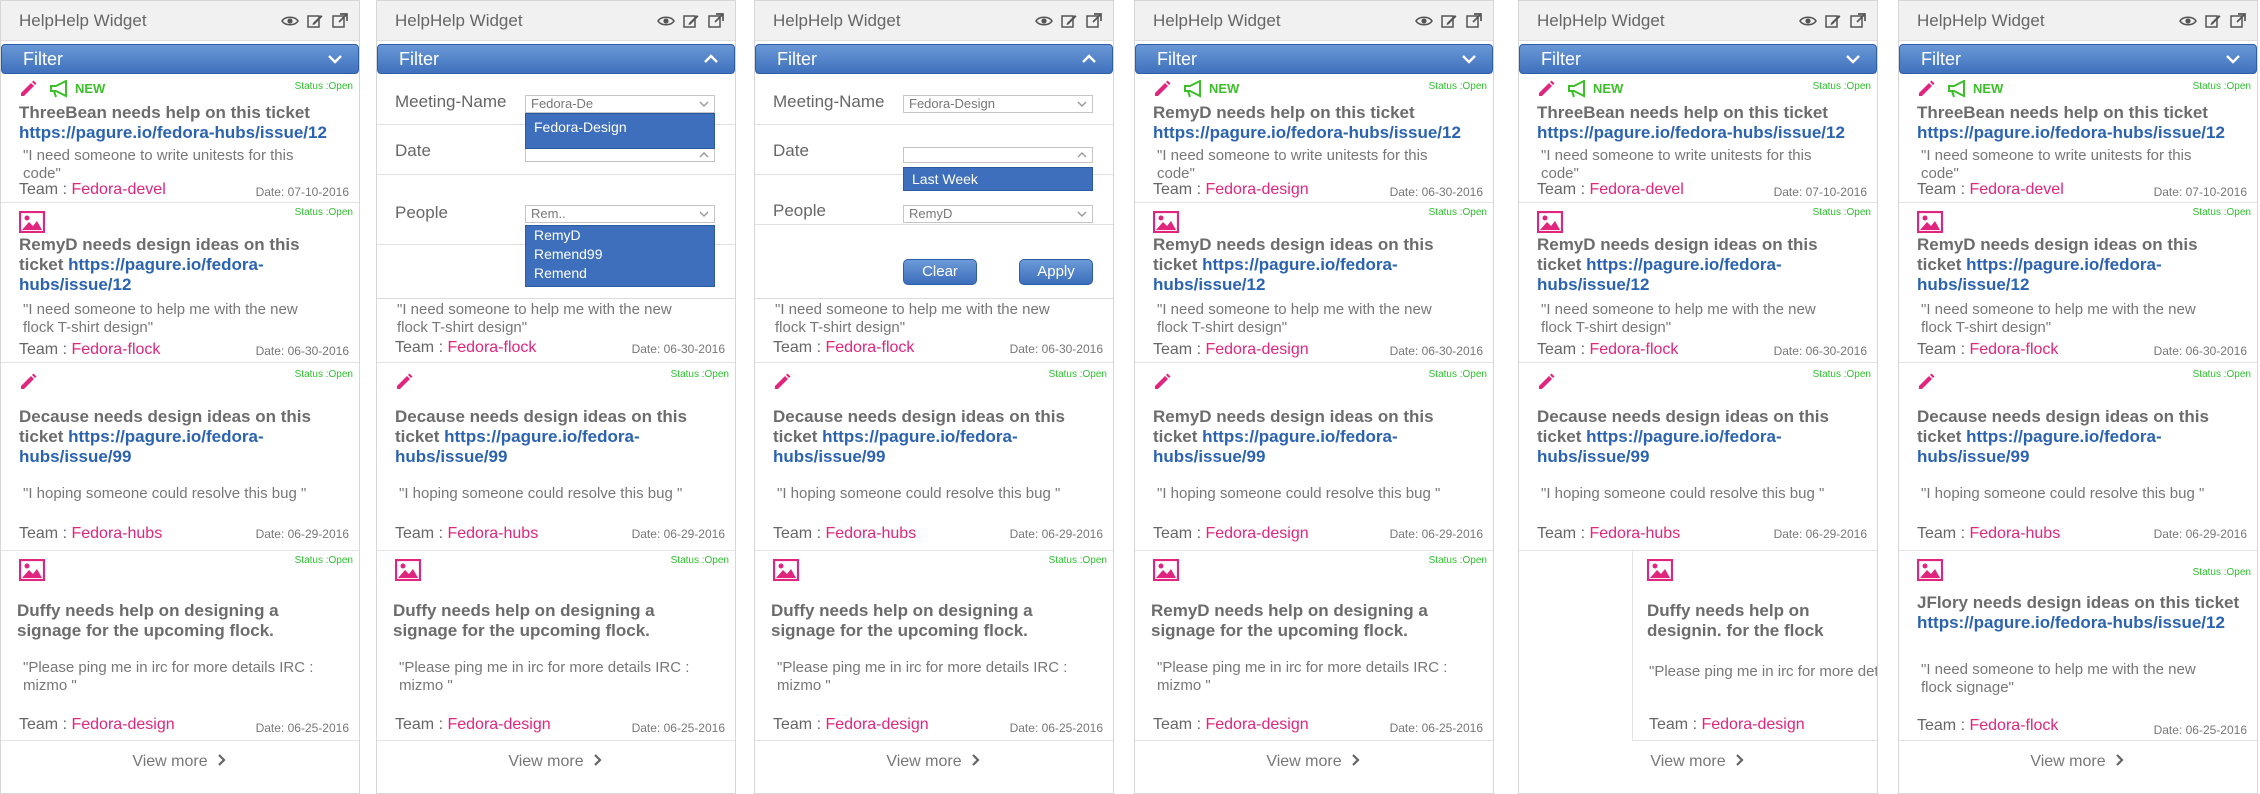 This screenshot has height=794, width=2260. Describe the element at coordinates (620, 104) in the screenshot. I see `meeting-select: Fedora-De` at that location.